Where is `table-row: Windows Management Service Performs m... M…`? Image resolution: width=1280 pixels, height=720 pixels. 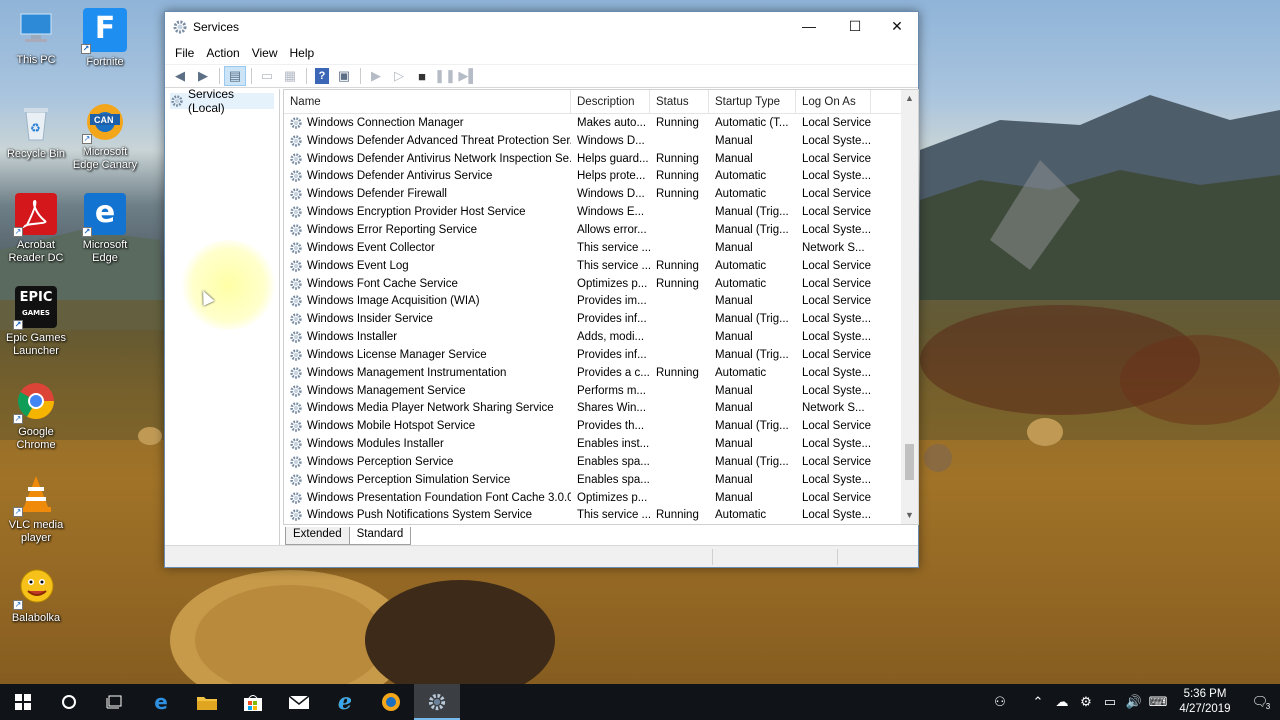 table-row: Windows Management Service Performs m... M… is located at coordinates (592, 391).